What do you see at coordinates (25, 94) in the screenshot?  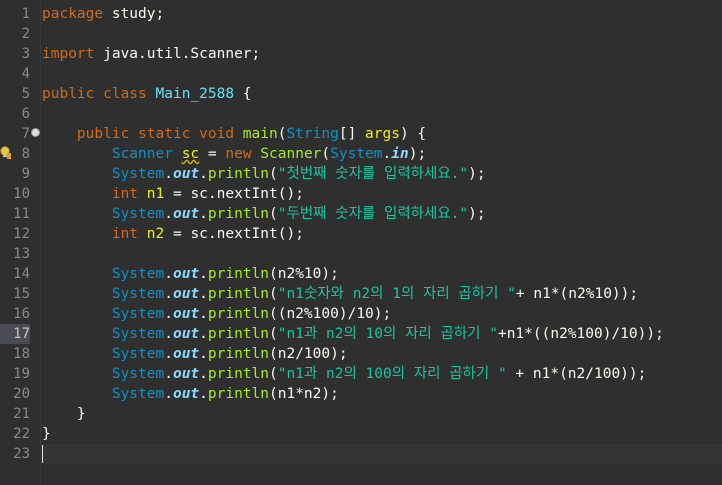 I see `line-number: 5` at bounding box center [25, 94].